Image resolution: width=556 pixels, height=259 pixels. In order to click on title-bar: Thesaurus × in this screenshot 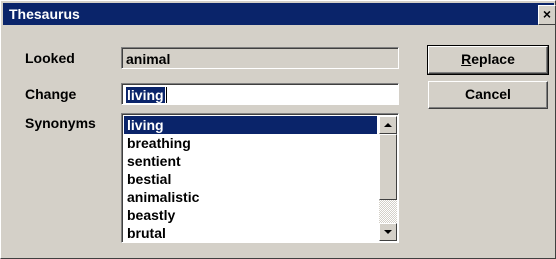, I will do `click(279, 14)`.